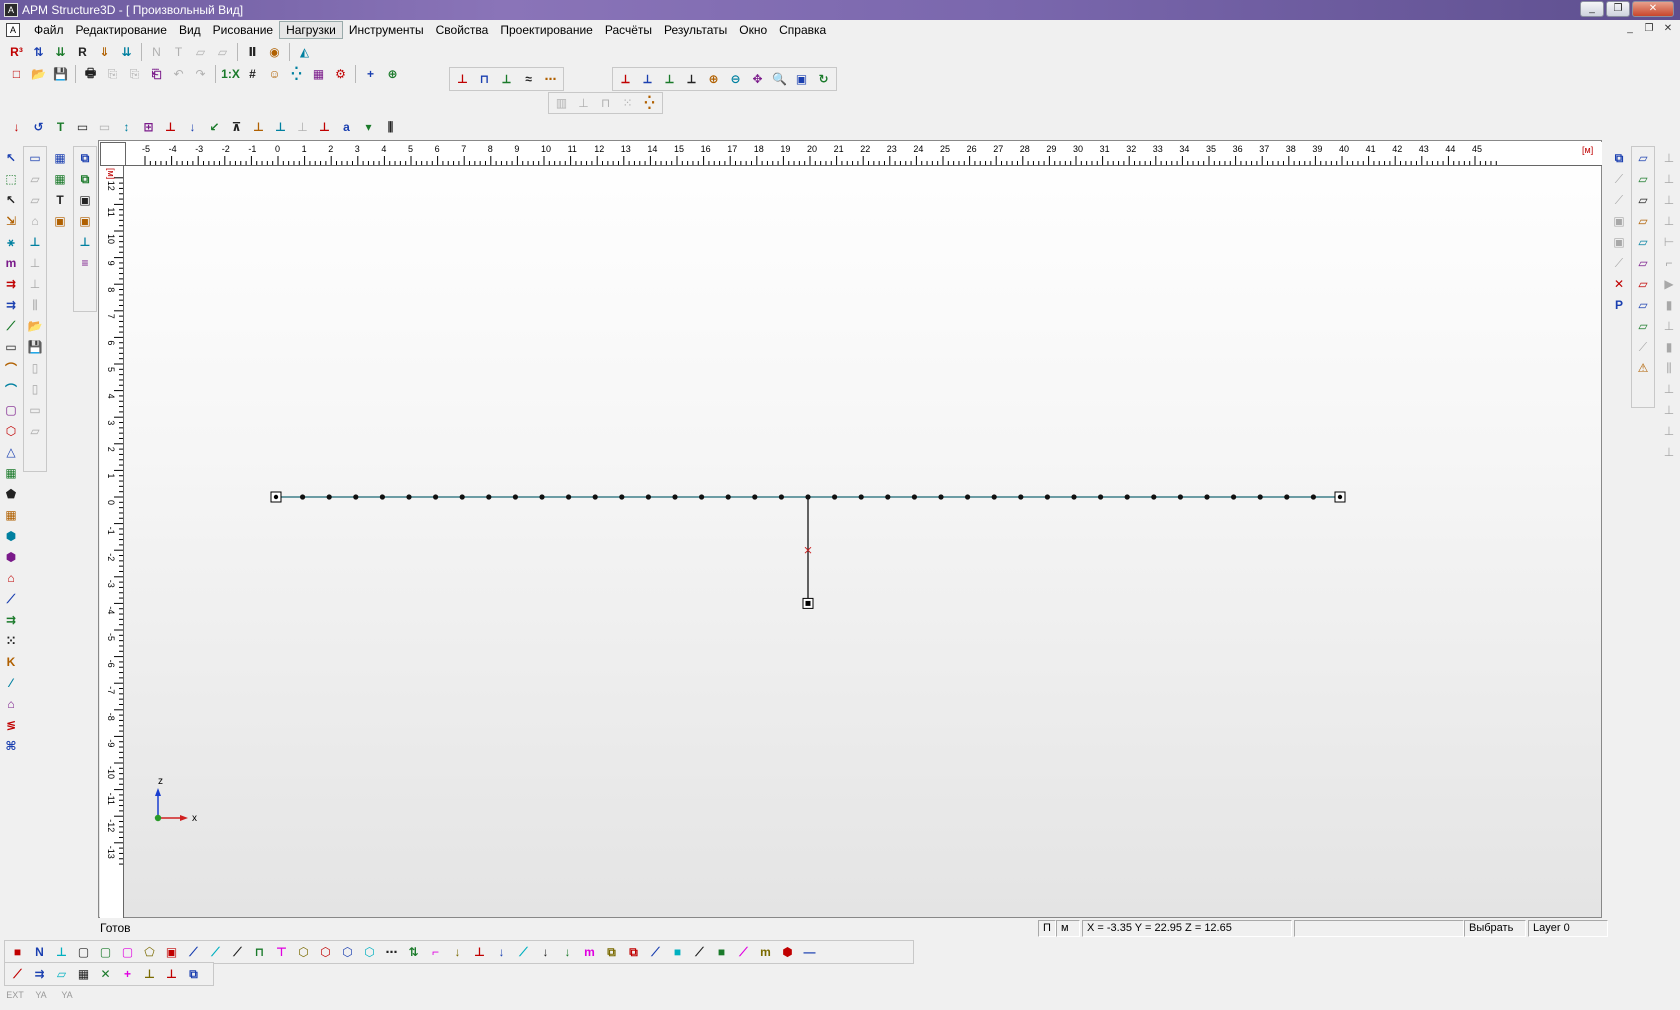 This screenshot has width=1680, height=1010. I want to click on vtb-left1-tool-27-icon: ≶, so click(11, 725).